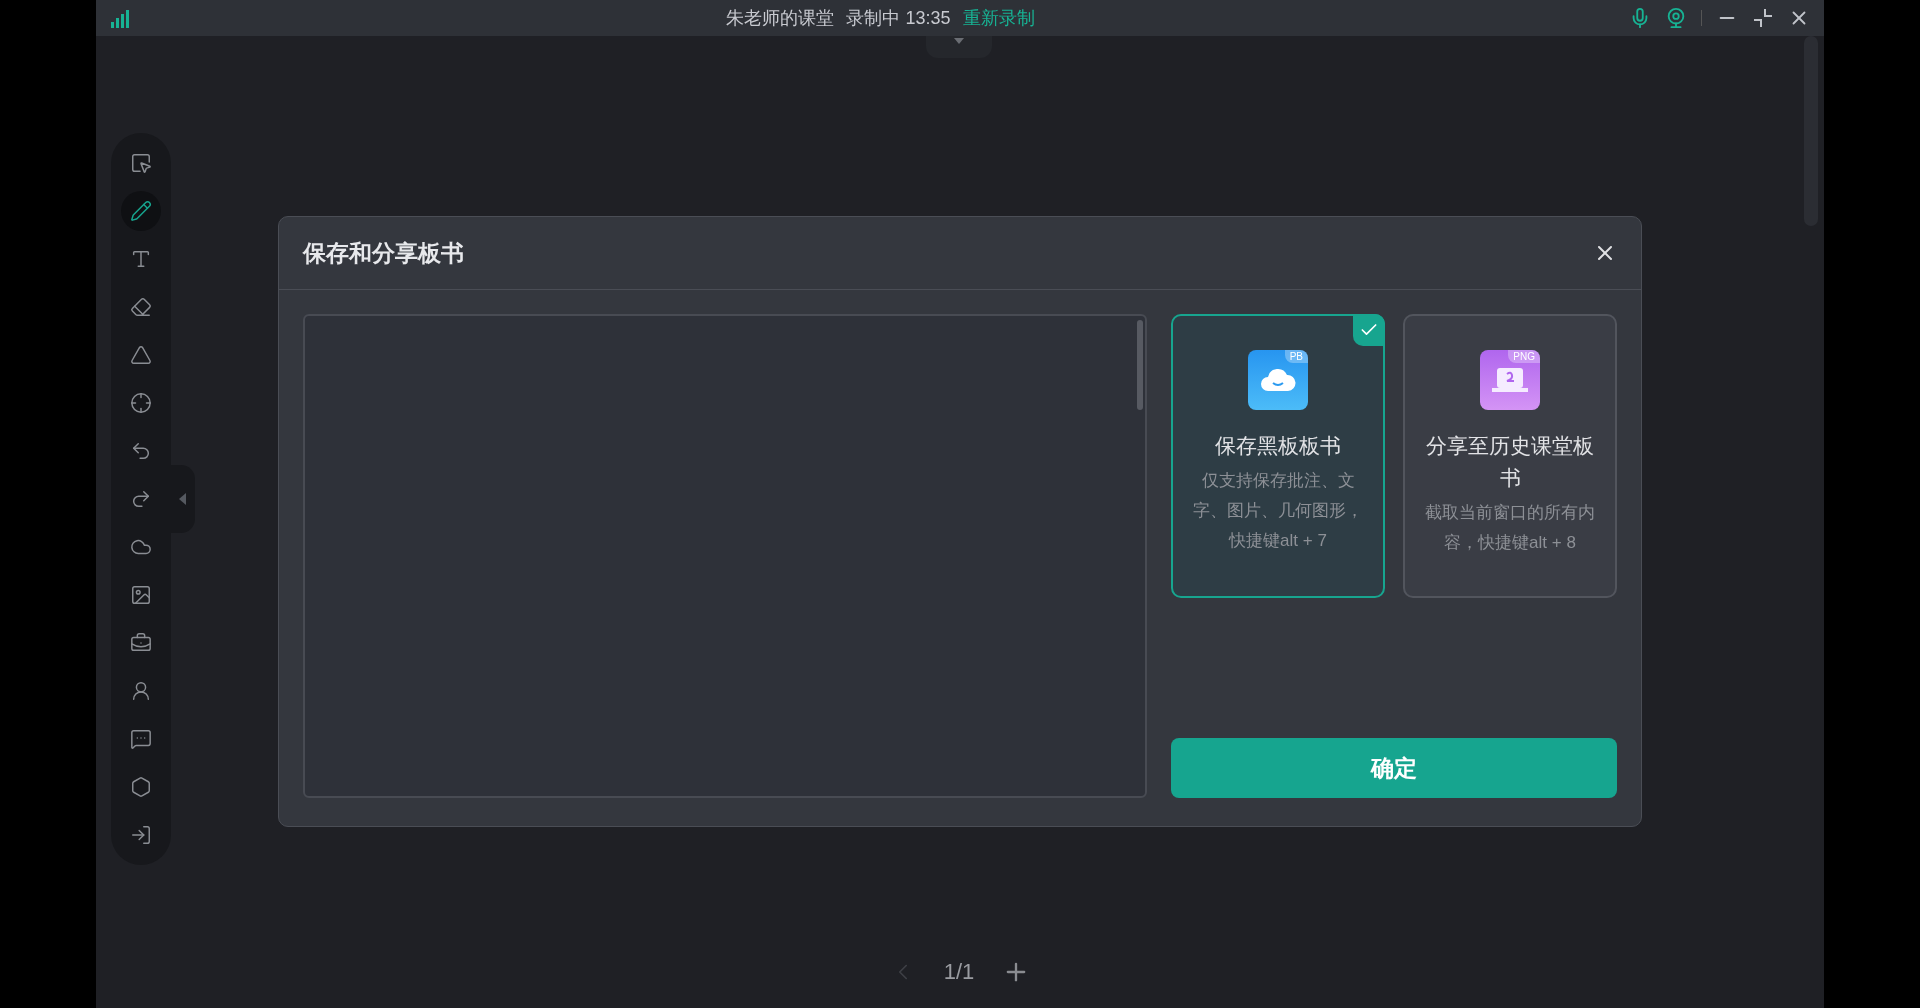 Image resolution: width=1920 pixels, height=1008 pixels. Describe the element at coordinates (780, 18) in the screenshot. I see `class-name: 朱老师的课堂` at that location.